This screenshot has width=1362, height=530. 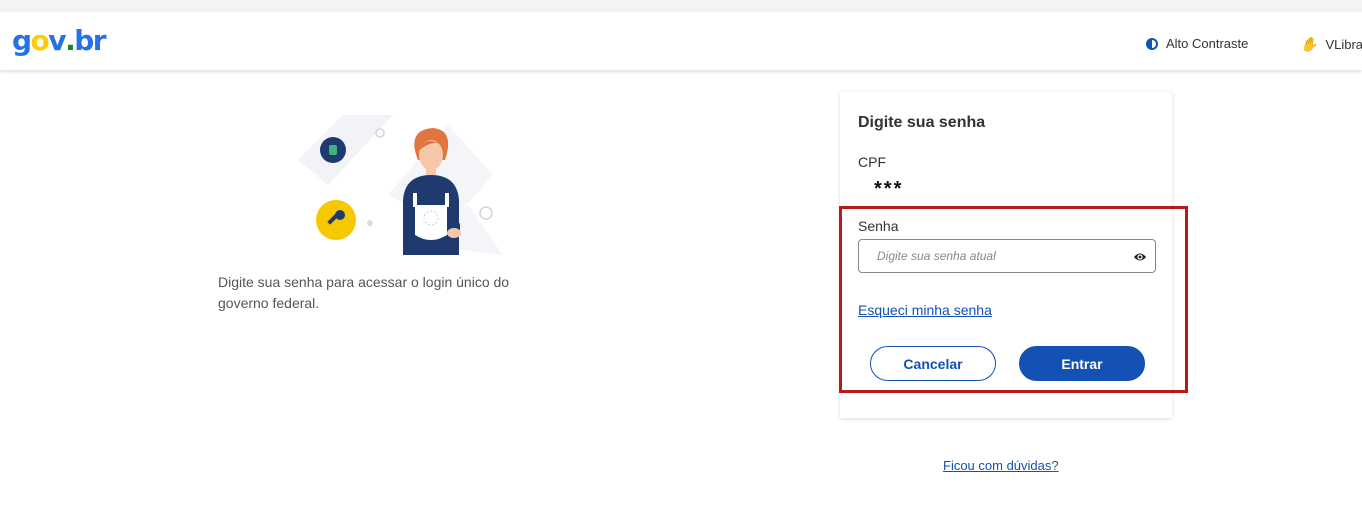 I want to click on login-illustration, so click(x=400, y=185).